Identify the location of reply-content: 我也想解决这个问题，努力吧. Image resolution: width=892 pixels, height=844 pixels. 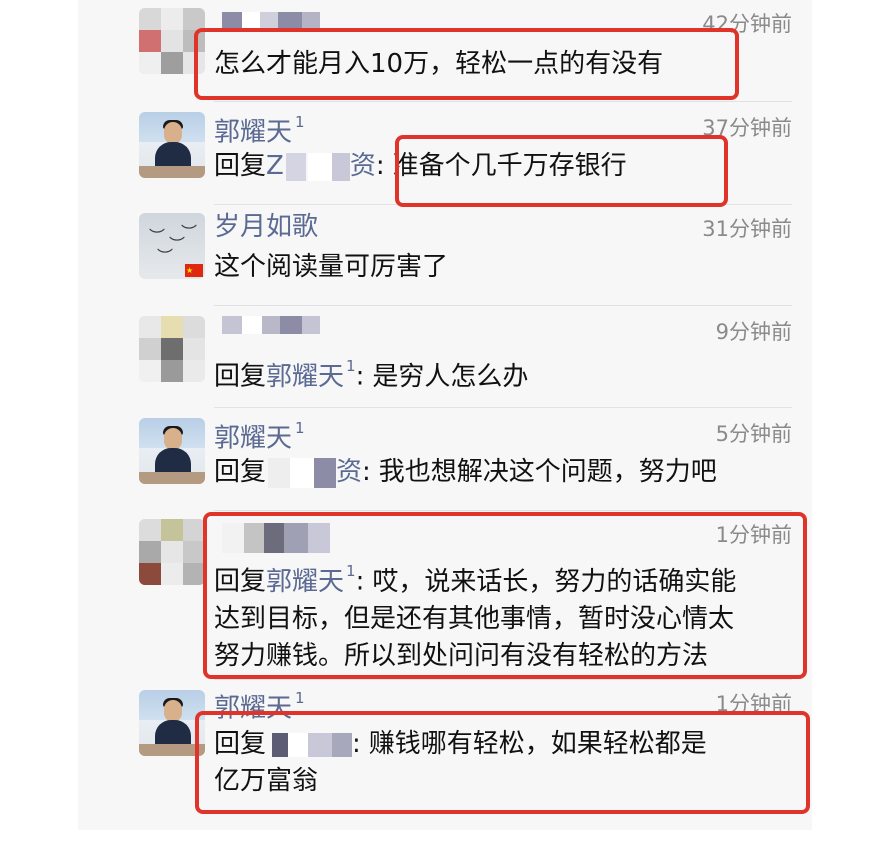
(547, 472).